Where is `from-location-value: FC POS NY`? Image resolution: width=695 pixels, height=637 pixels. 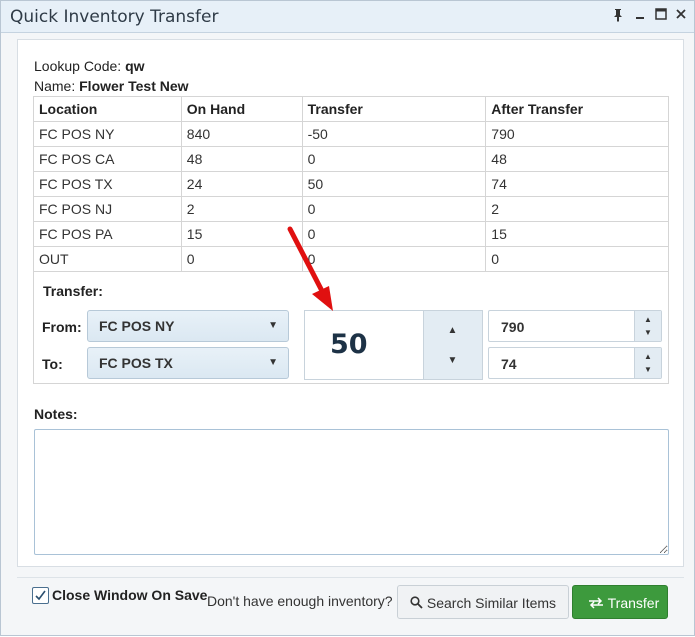 from-location-value: FC POS NY is located at coordinates (137, 326).